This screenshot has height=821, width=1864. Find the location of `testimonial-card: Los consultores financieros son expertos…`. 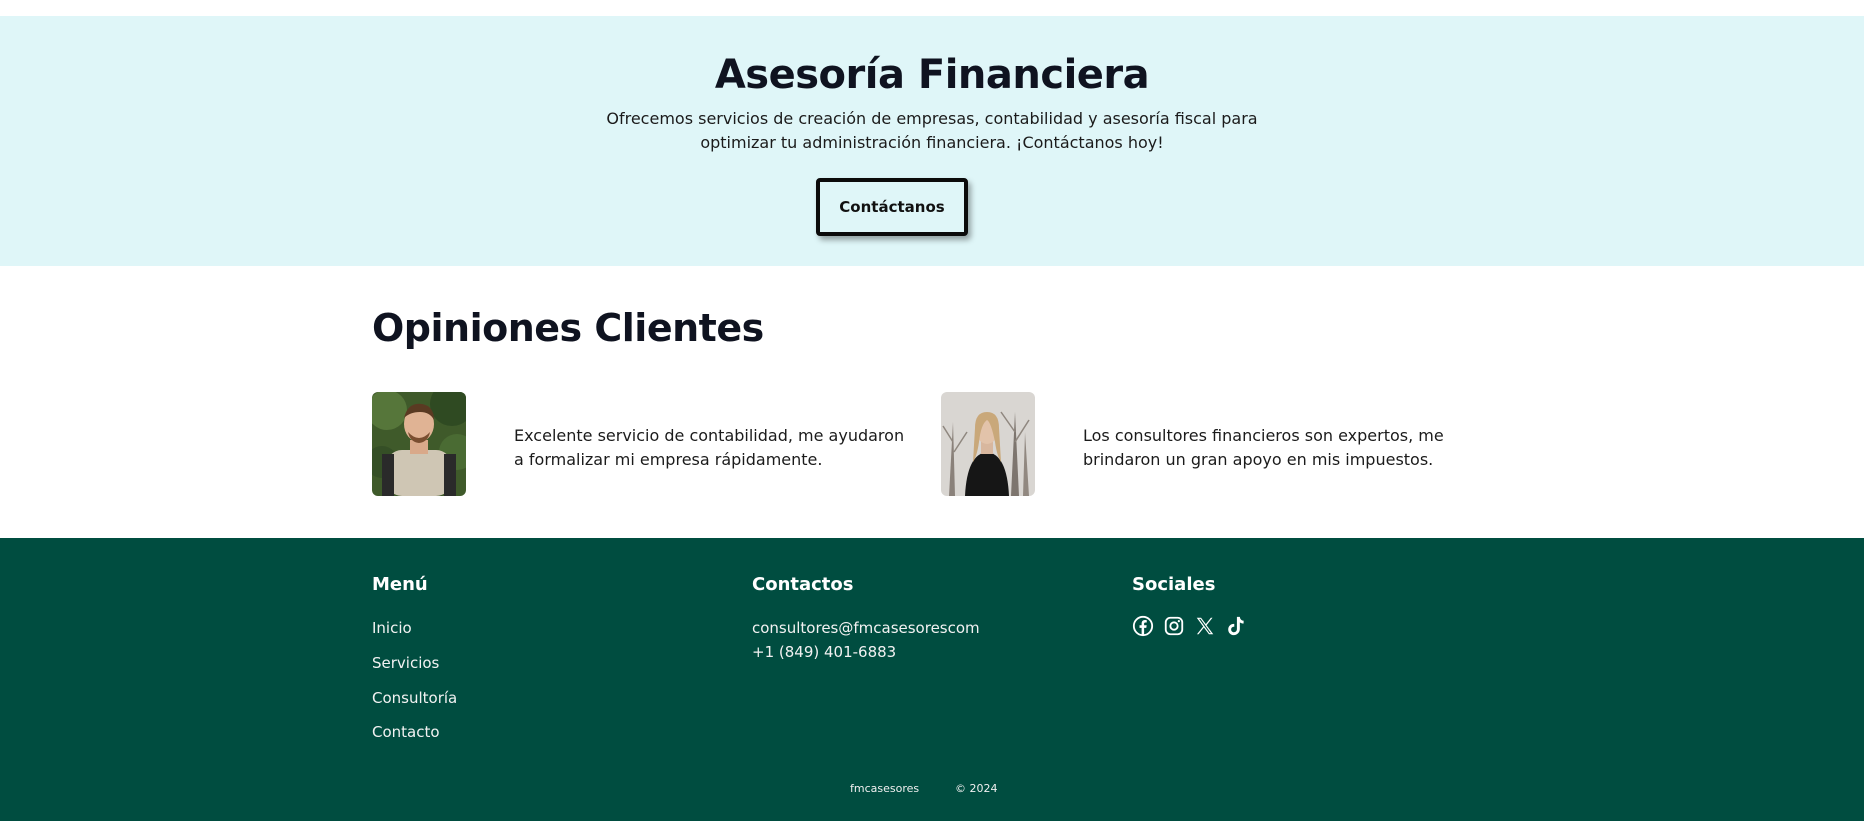

testimonial-card: Los consultores financieros son expertos… is located at coordinates (1211, 445).